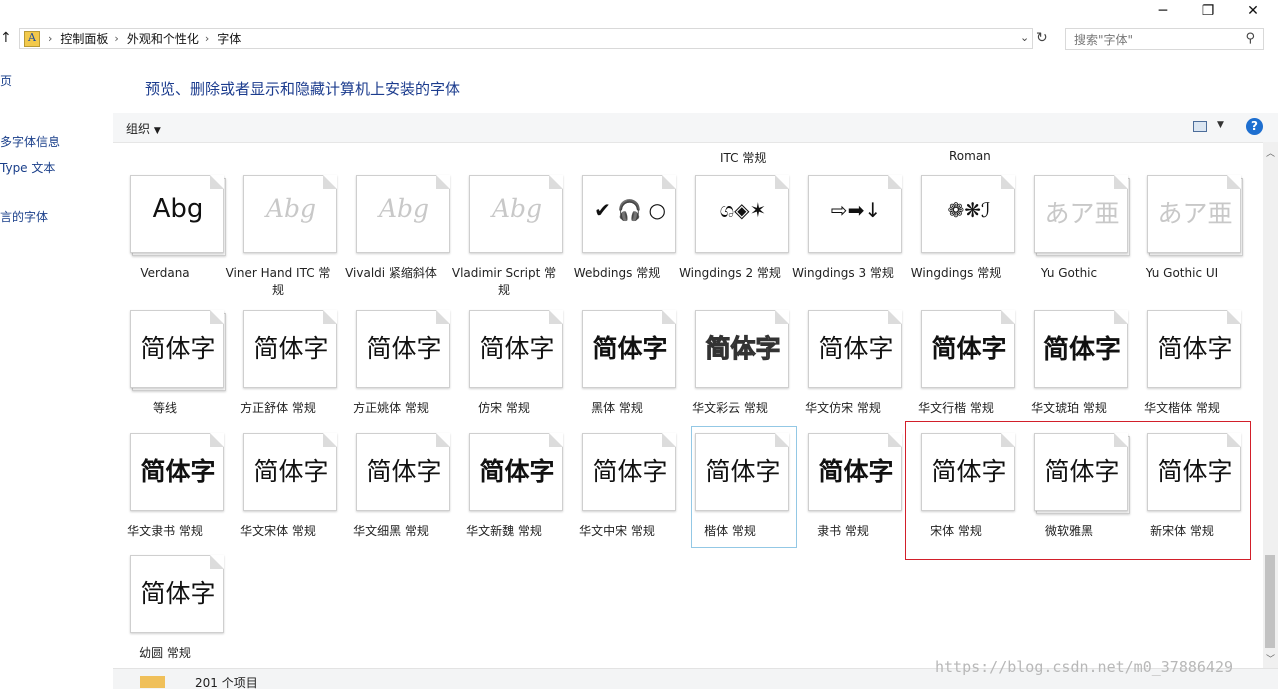 This screenshot has height=691, width=1278. What do you see at coordinates (504, 531) in the screenshot?
I see `font-name: 华文新魏 常规` at bounding box center [504, 531].